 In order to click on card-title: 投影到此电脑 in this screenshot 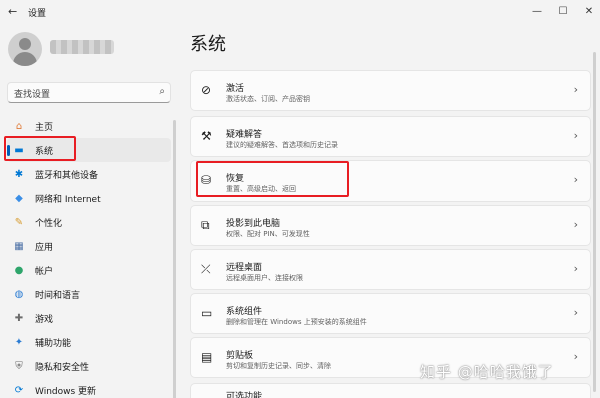, I will do `click(253, 224)`.